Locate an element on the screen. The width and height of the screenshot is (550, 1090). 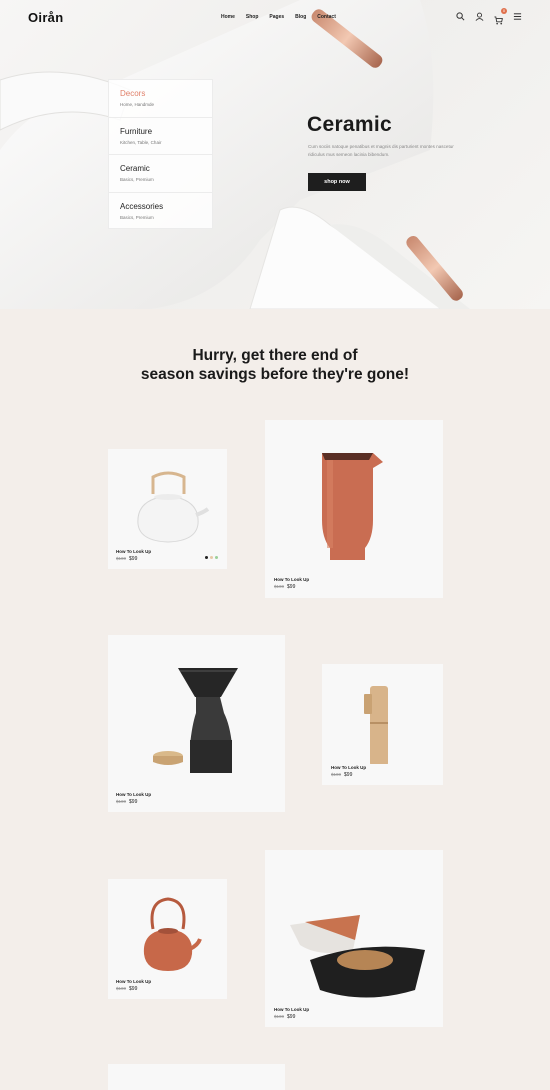
product-image-teapot is located at coordinates (173, 507).